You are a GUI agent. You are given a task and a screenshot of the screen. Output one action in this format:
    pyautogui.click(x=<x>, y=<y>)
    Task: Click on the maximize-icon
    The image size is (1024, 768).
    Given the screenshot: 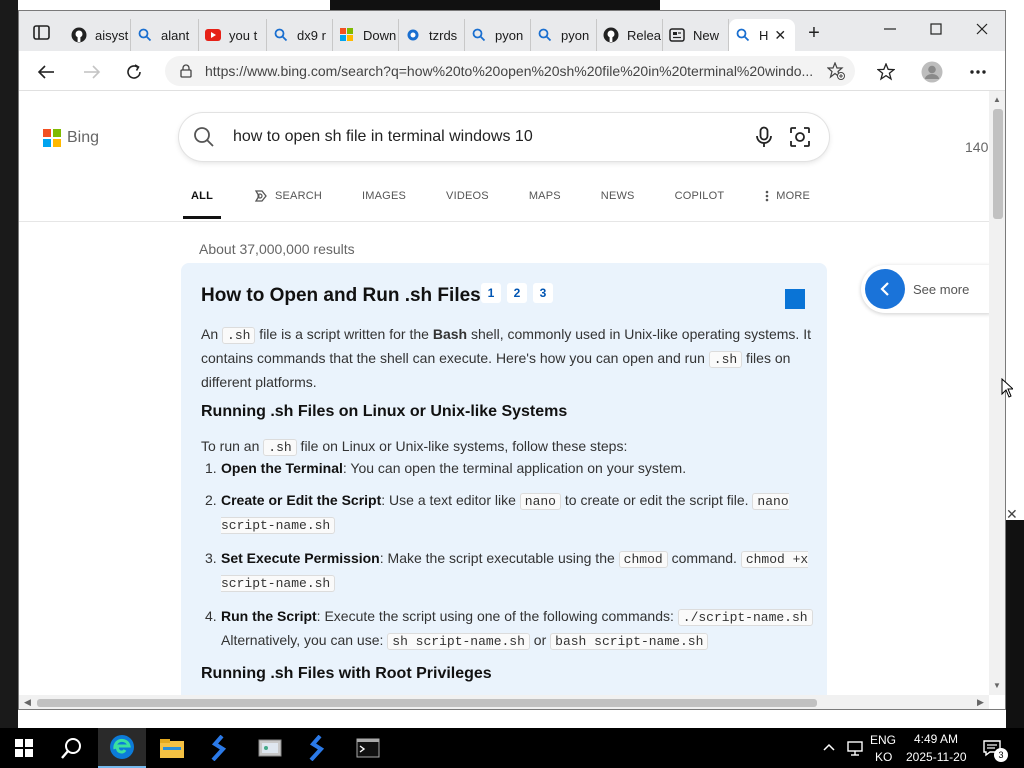 What is the action you would take?
    pyautogui.click(x=936, y=29)
    